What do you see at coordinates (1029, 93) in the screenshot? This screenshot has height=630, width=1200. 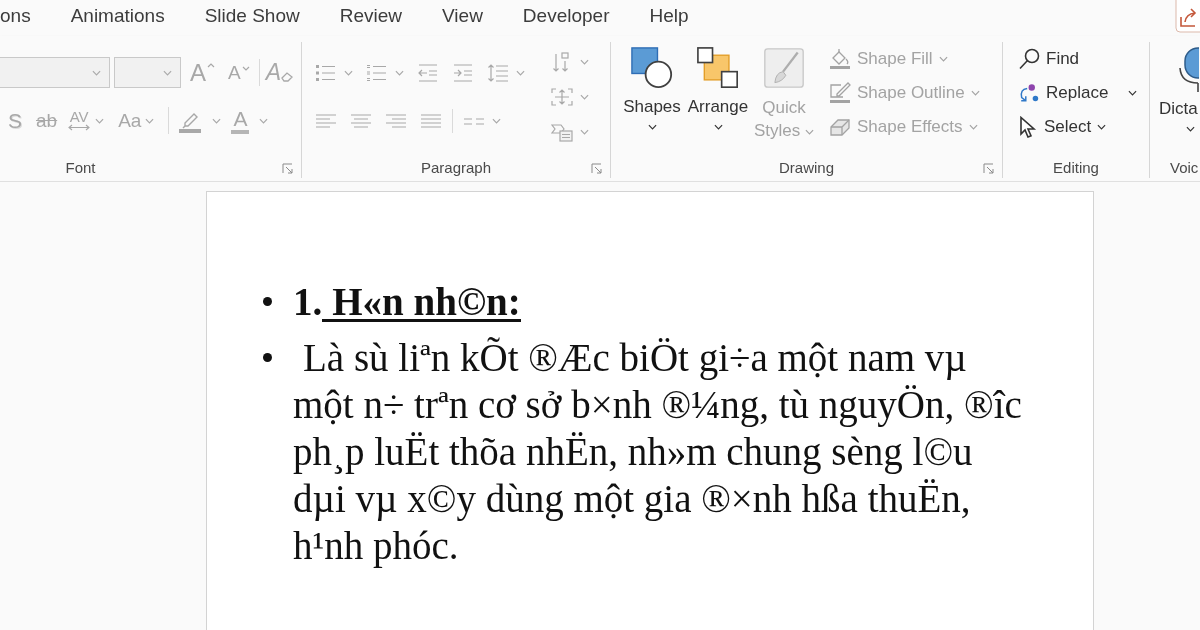 I see `replace-icon` at bounding box center [1029, 93].